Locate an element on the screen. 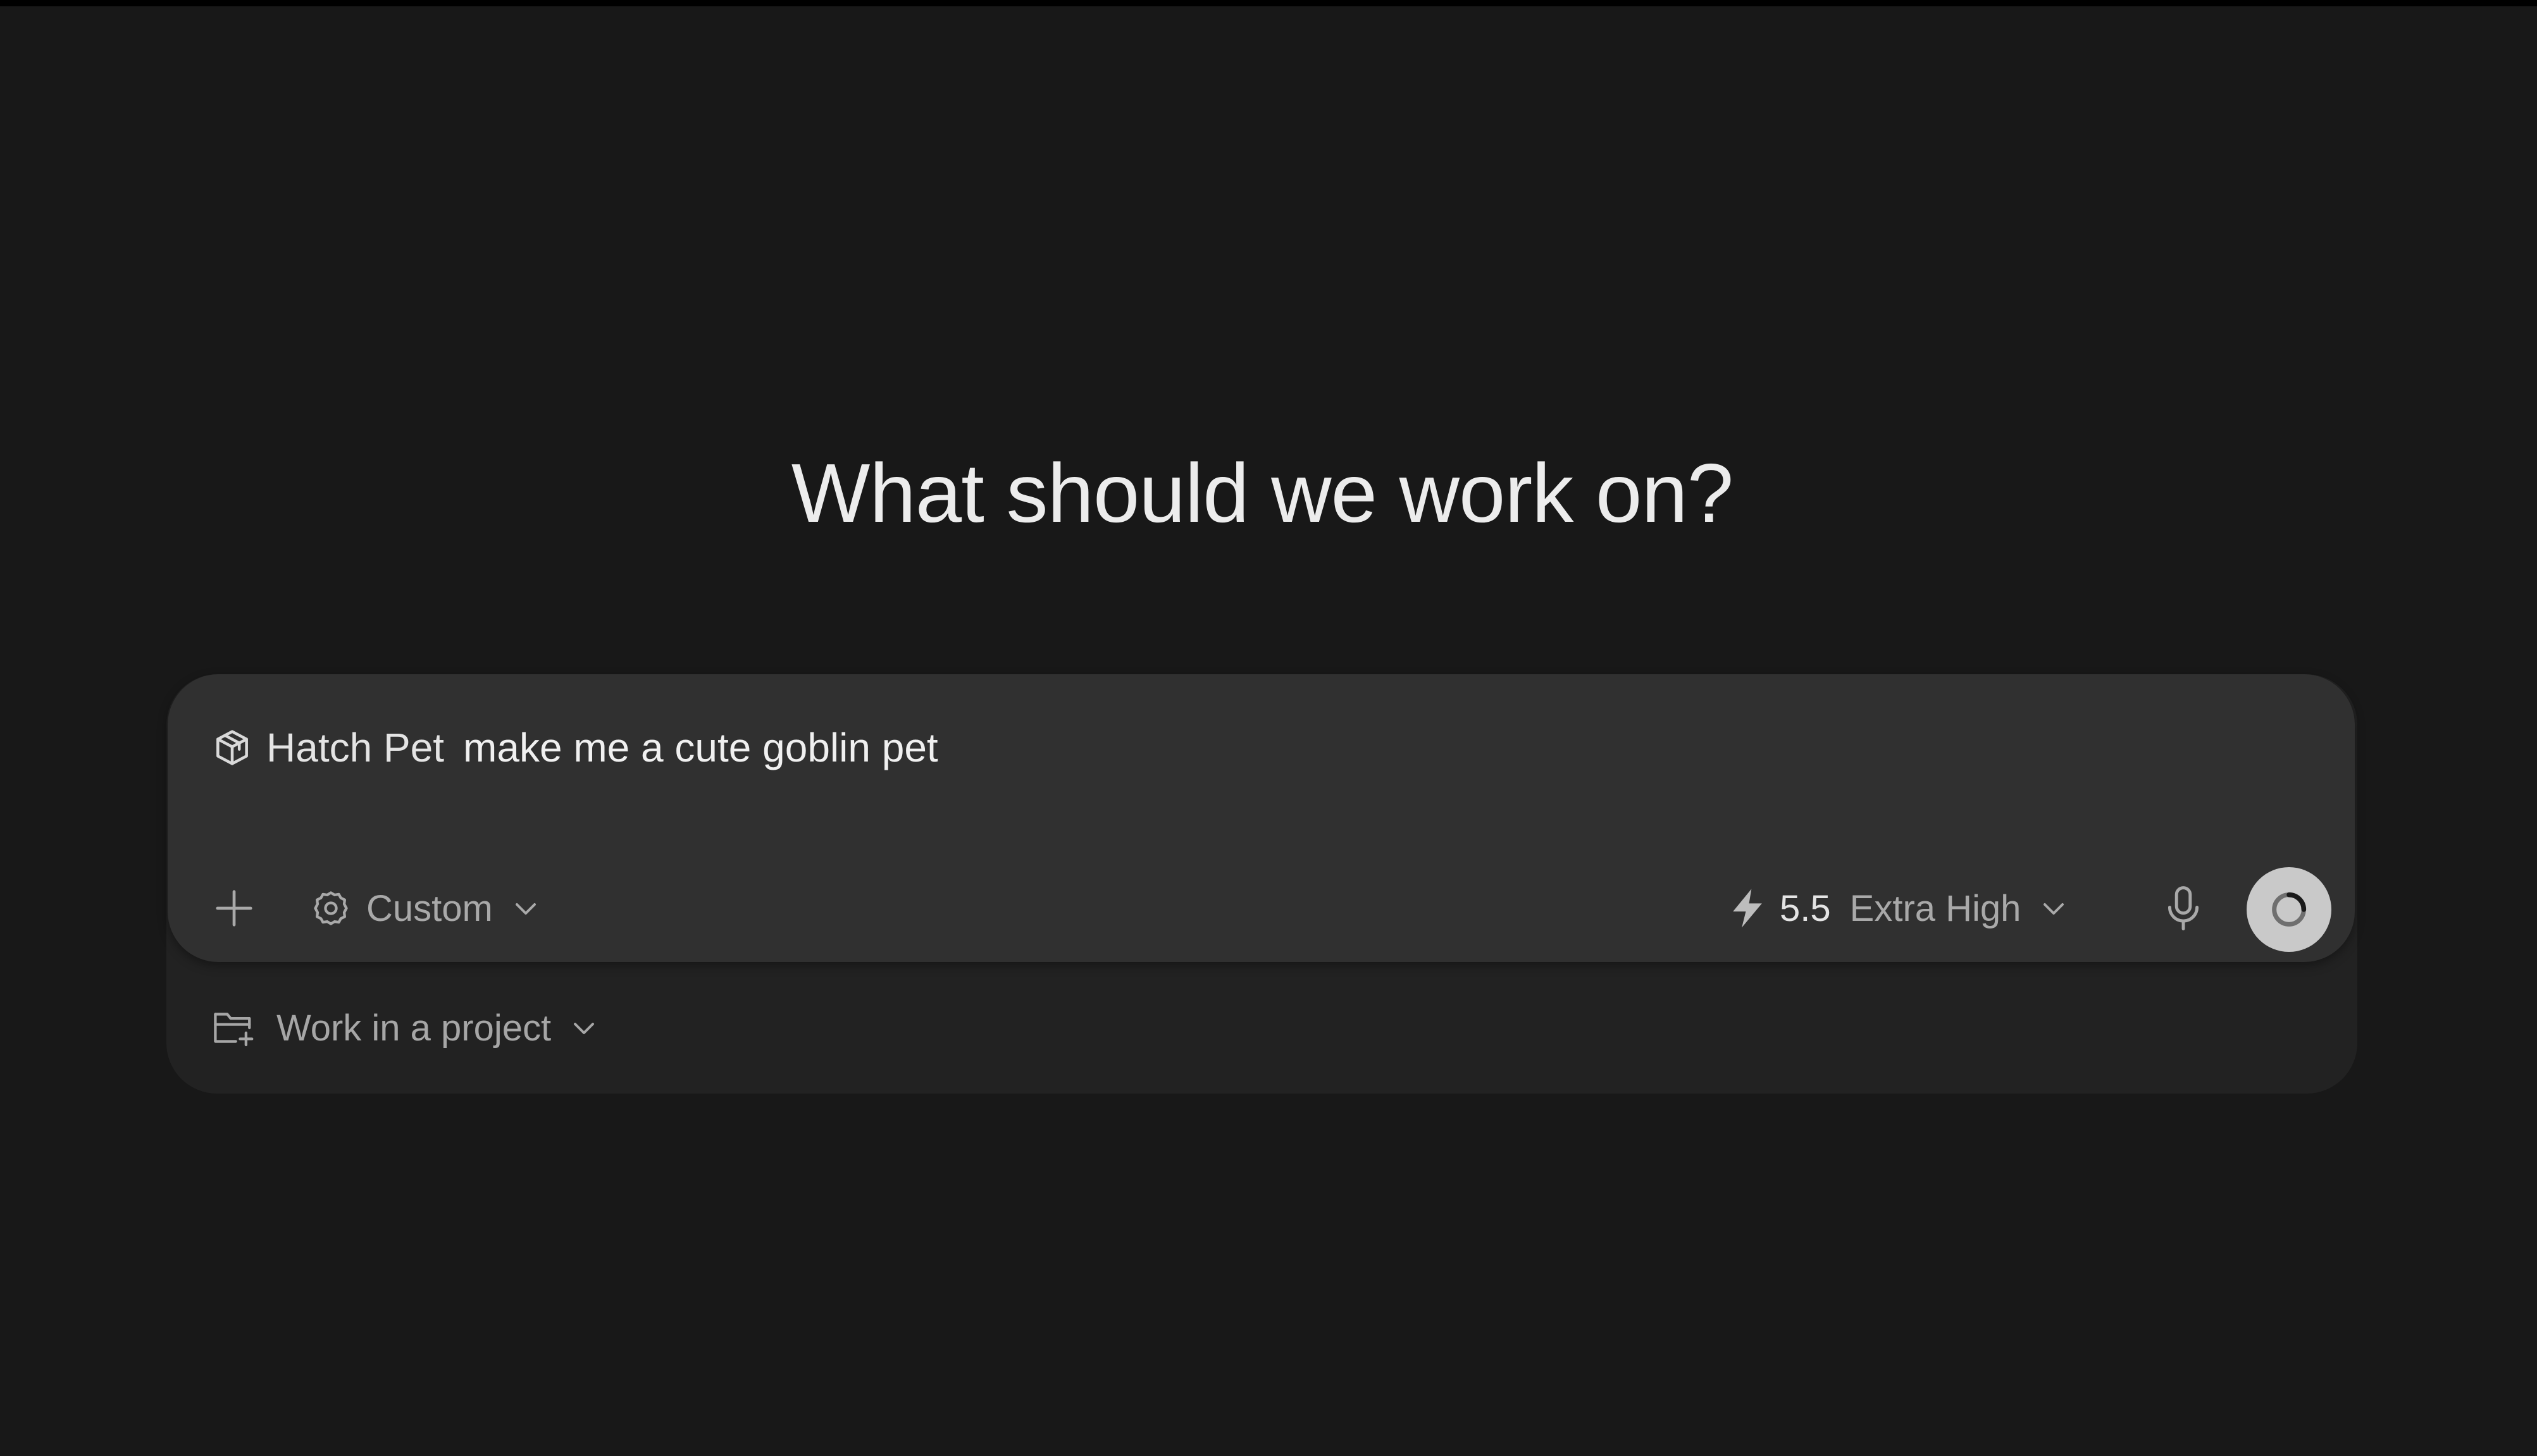 The image size is (2537, 1456). model-version: 5.5 is located at coordinates (1806, 908).